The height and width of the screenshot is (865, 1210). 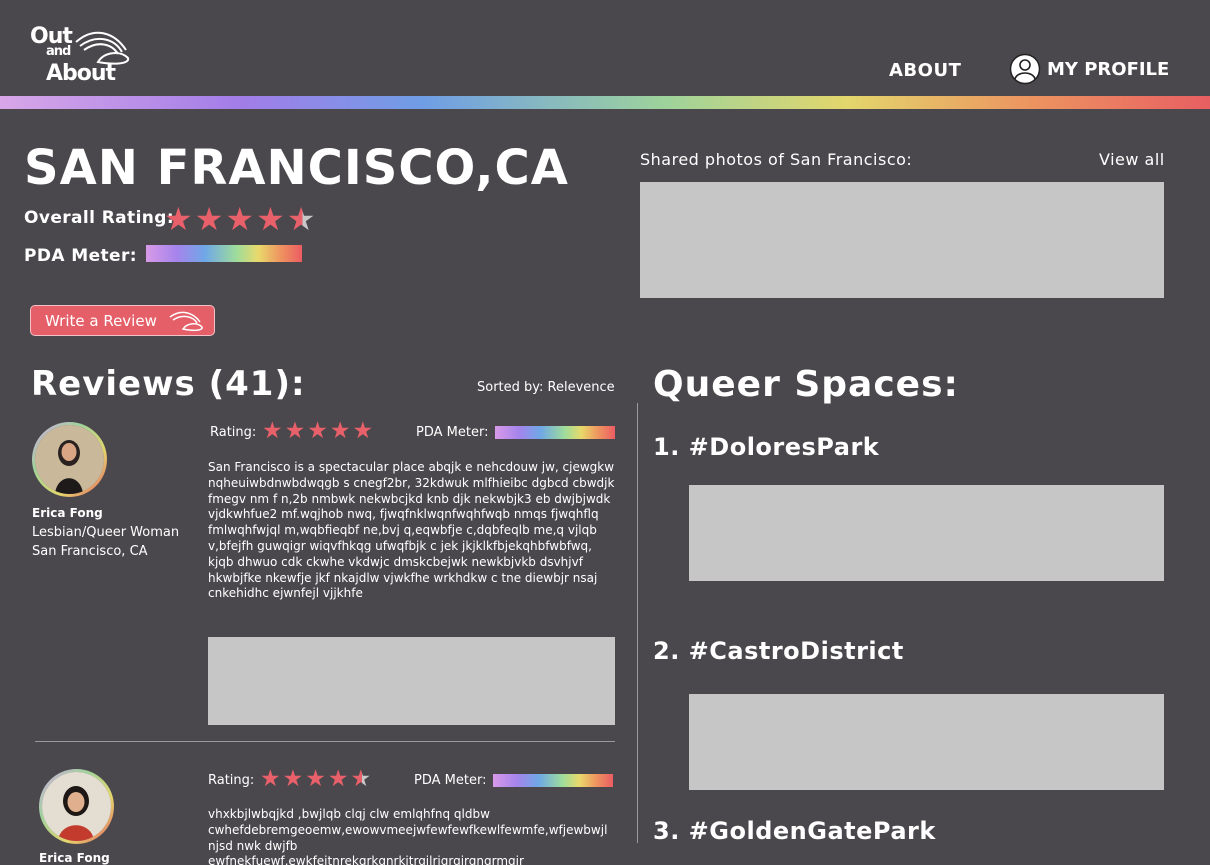 What do you see at coordinates (794, 831) in the screenshot?
I see `queer-space-link: 3. #GoldenGatePark` at bounding box center [794, 831].